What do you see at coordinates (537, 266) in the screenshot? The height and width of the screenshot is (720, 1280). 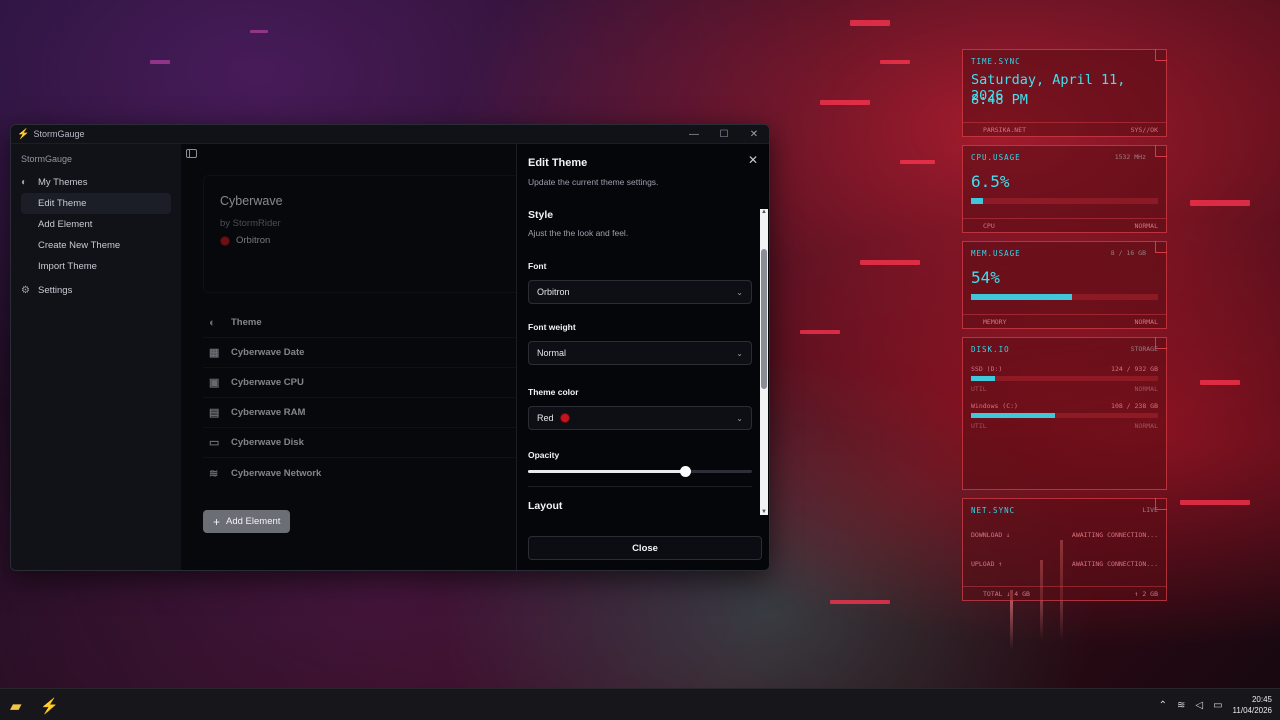 I see `font-label: Font` at bounding box center [537, 266].